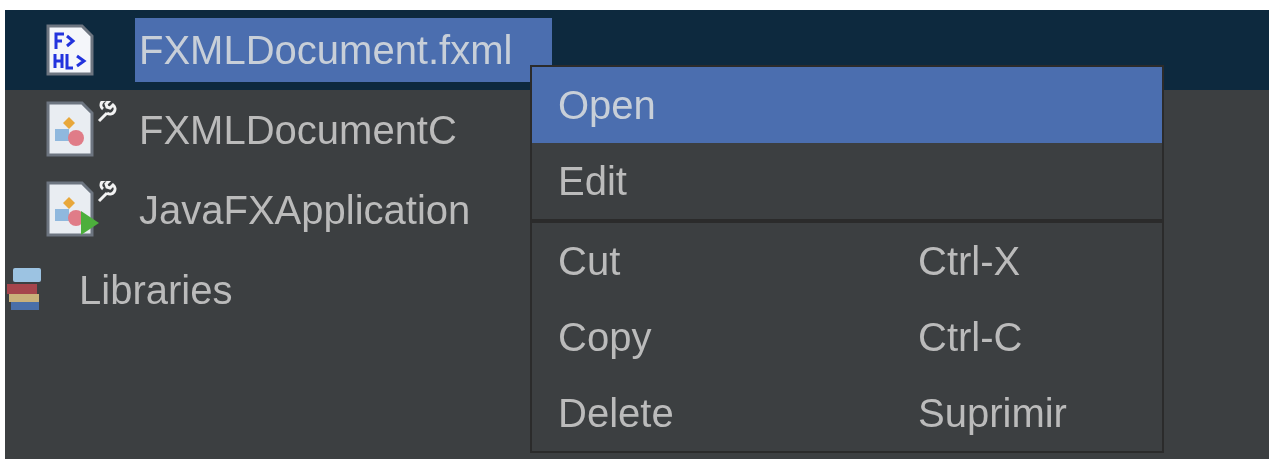 The height and width of the screenshot is (459, 1269). What do you see at coordinates (969, 261) in the screenshot?
I see `shortcut-label: Ctrl-X` at bounding box center [969, 261].